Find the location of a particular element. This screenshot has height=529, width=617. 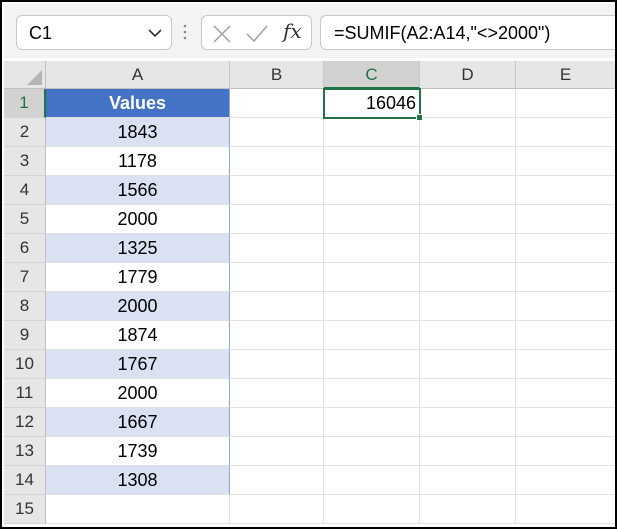

vertical-dots-icon is located at coordinates (185, 33).